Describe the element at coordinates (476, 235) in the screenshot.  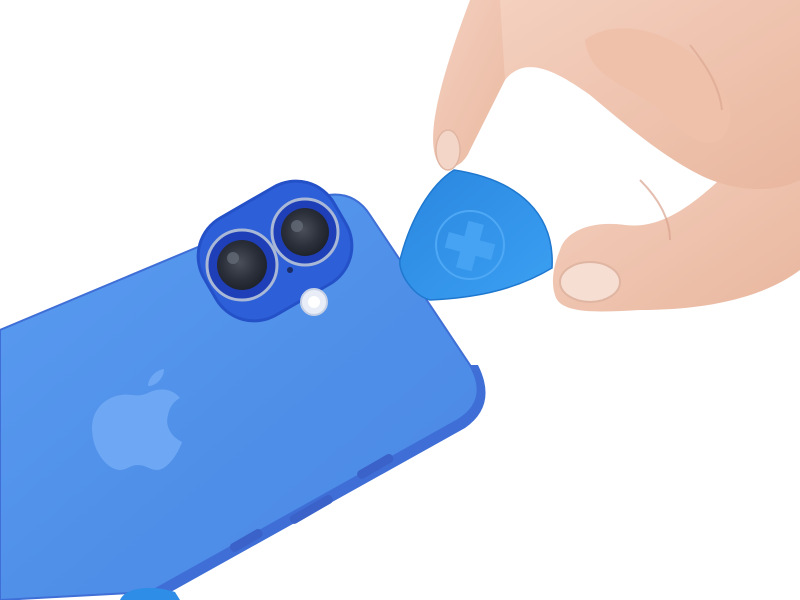
I see `opening-pick-icon` at that location.